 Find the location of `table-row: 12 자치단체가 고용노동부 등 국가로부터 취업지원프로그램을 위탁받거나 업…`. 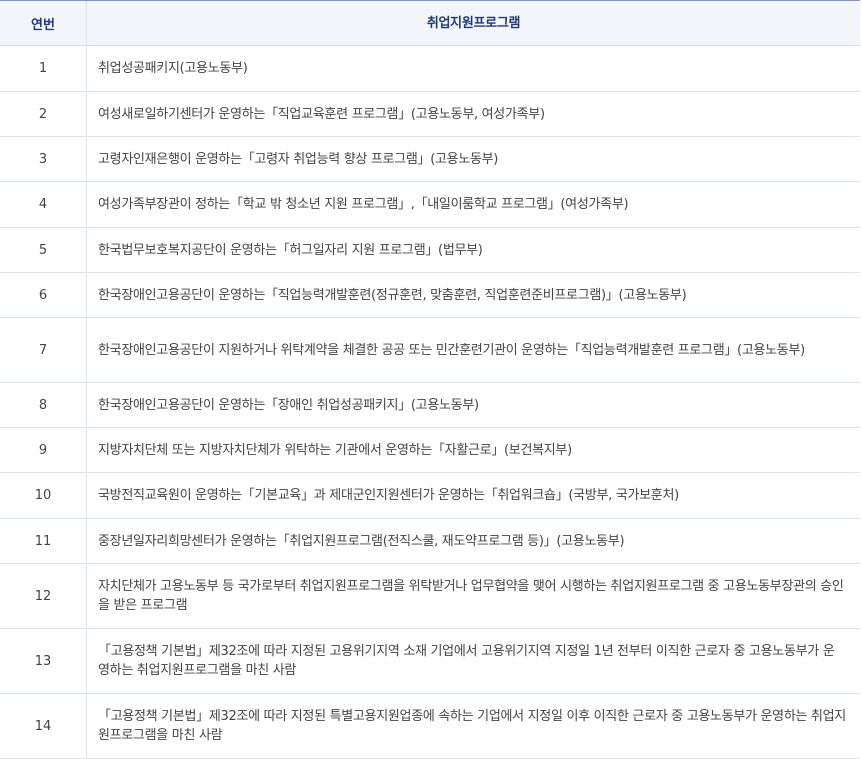

table-row: 12 자치단체가 고용노동부 등 국가로부터 취업지원프로그램을 위탁받거나 업… is located at coordinates (430, 596).